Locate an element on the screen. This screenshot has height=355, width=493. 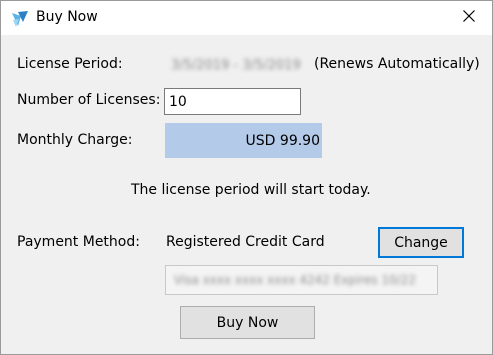
app-logo-icon is located at coordinates (20, 19).